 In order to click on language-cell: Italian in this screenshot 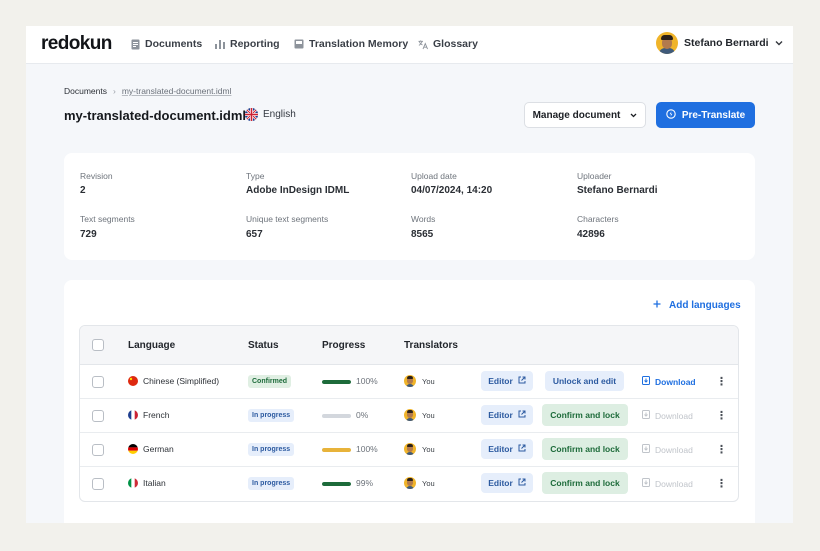, I will do `click(147, 483)`.